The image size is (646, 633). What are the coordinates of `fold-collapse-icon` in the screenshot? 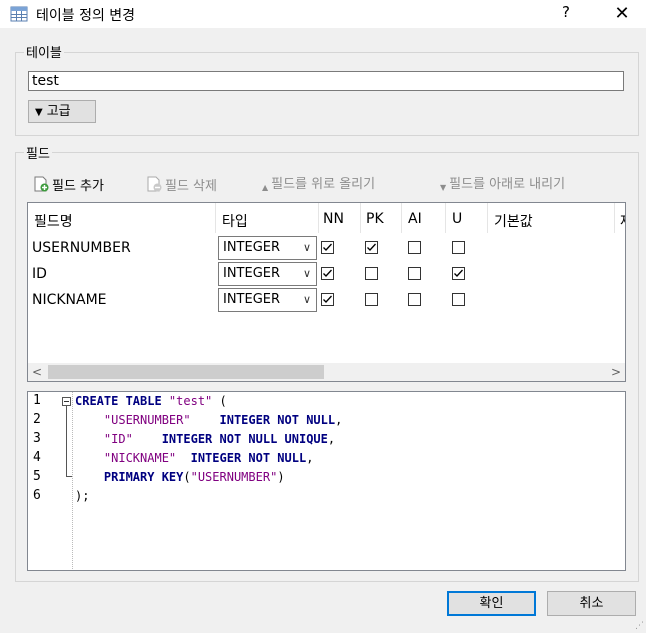 It's located at (66, 401).